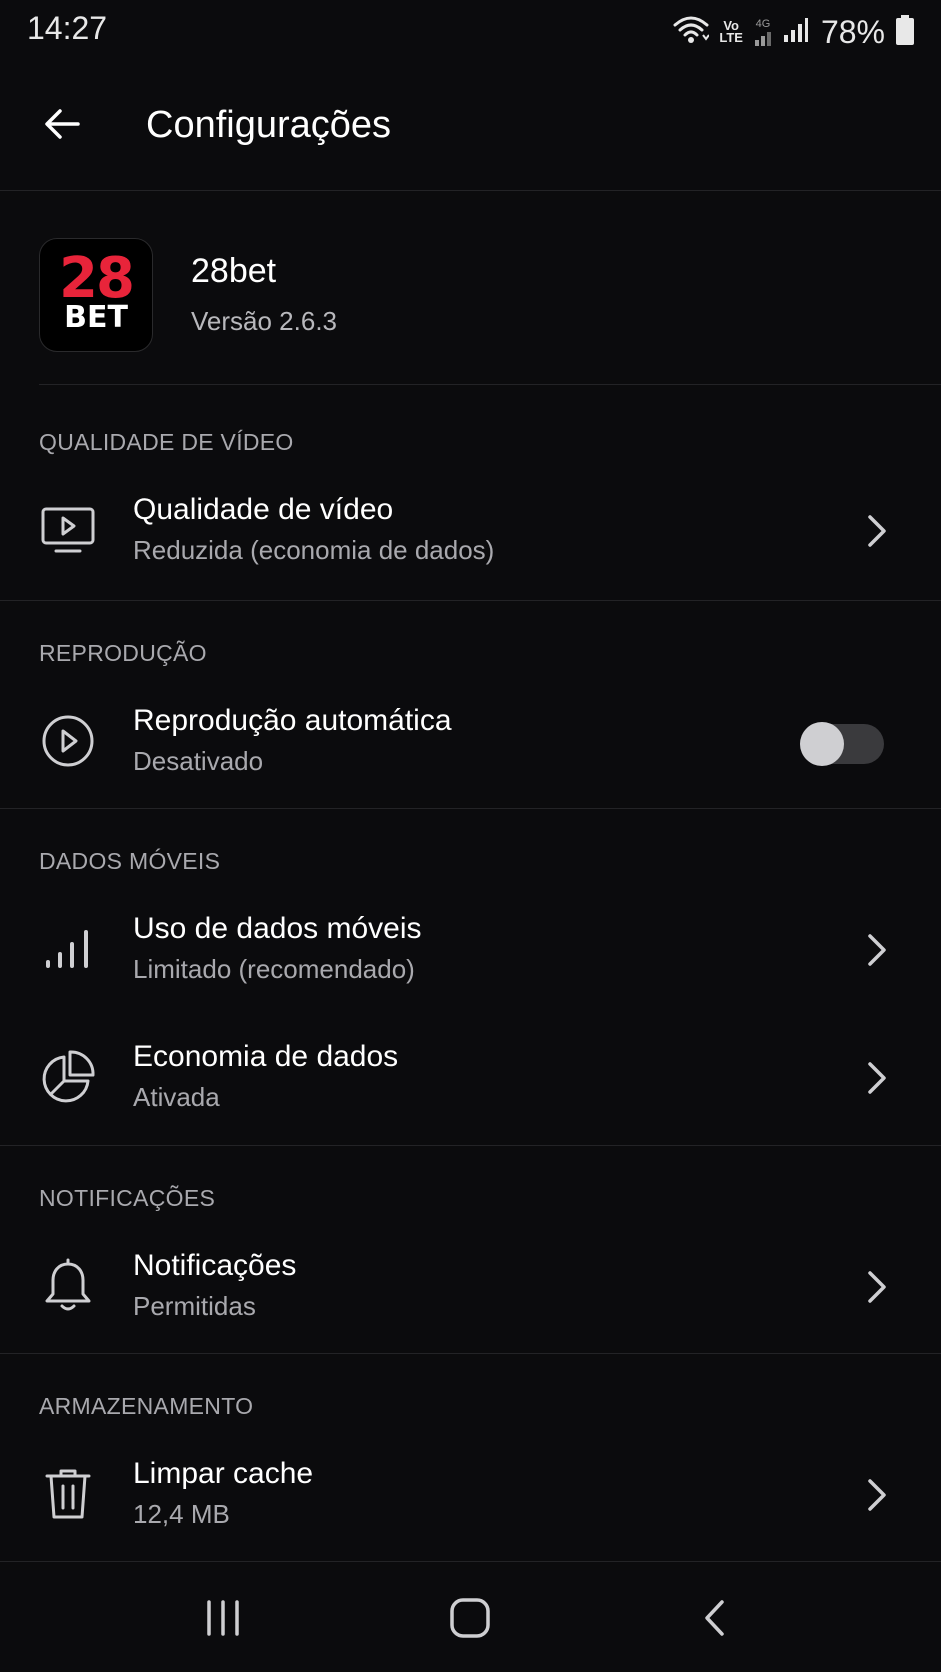 This screenshot has width=941, height=1672. Describe the element at coordinates (166, 442) in the screenshot. I see `section-header: QUALIDADE DE VÍDEO` at that location.